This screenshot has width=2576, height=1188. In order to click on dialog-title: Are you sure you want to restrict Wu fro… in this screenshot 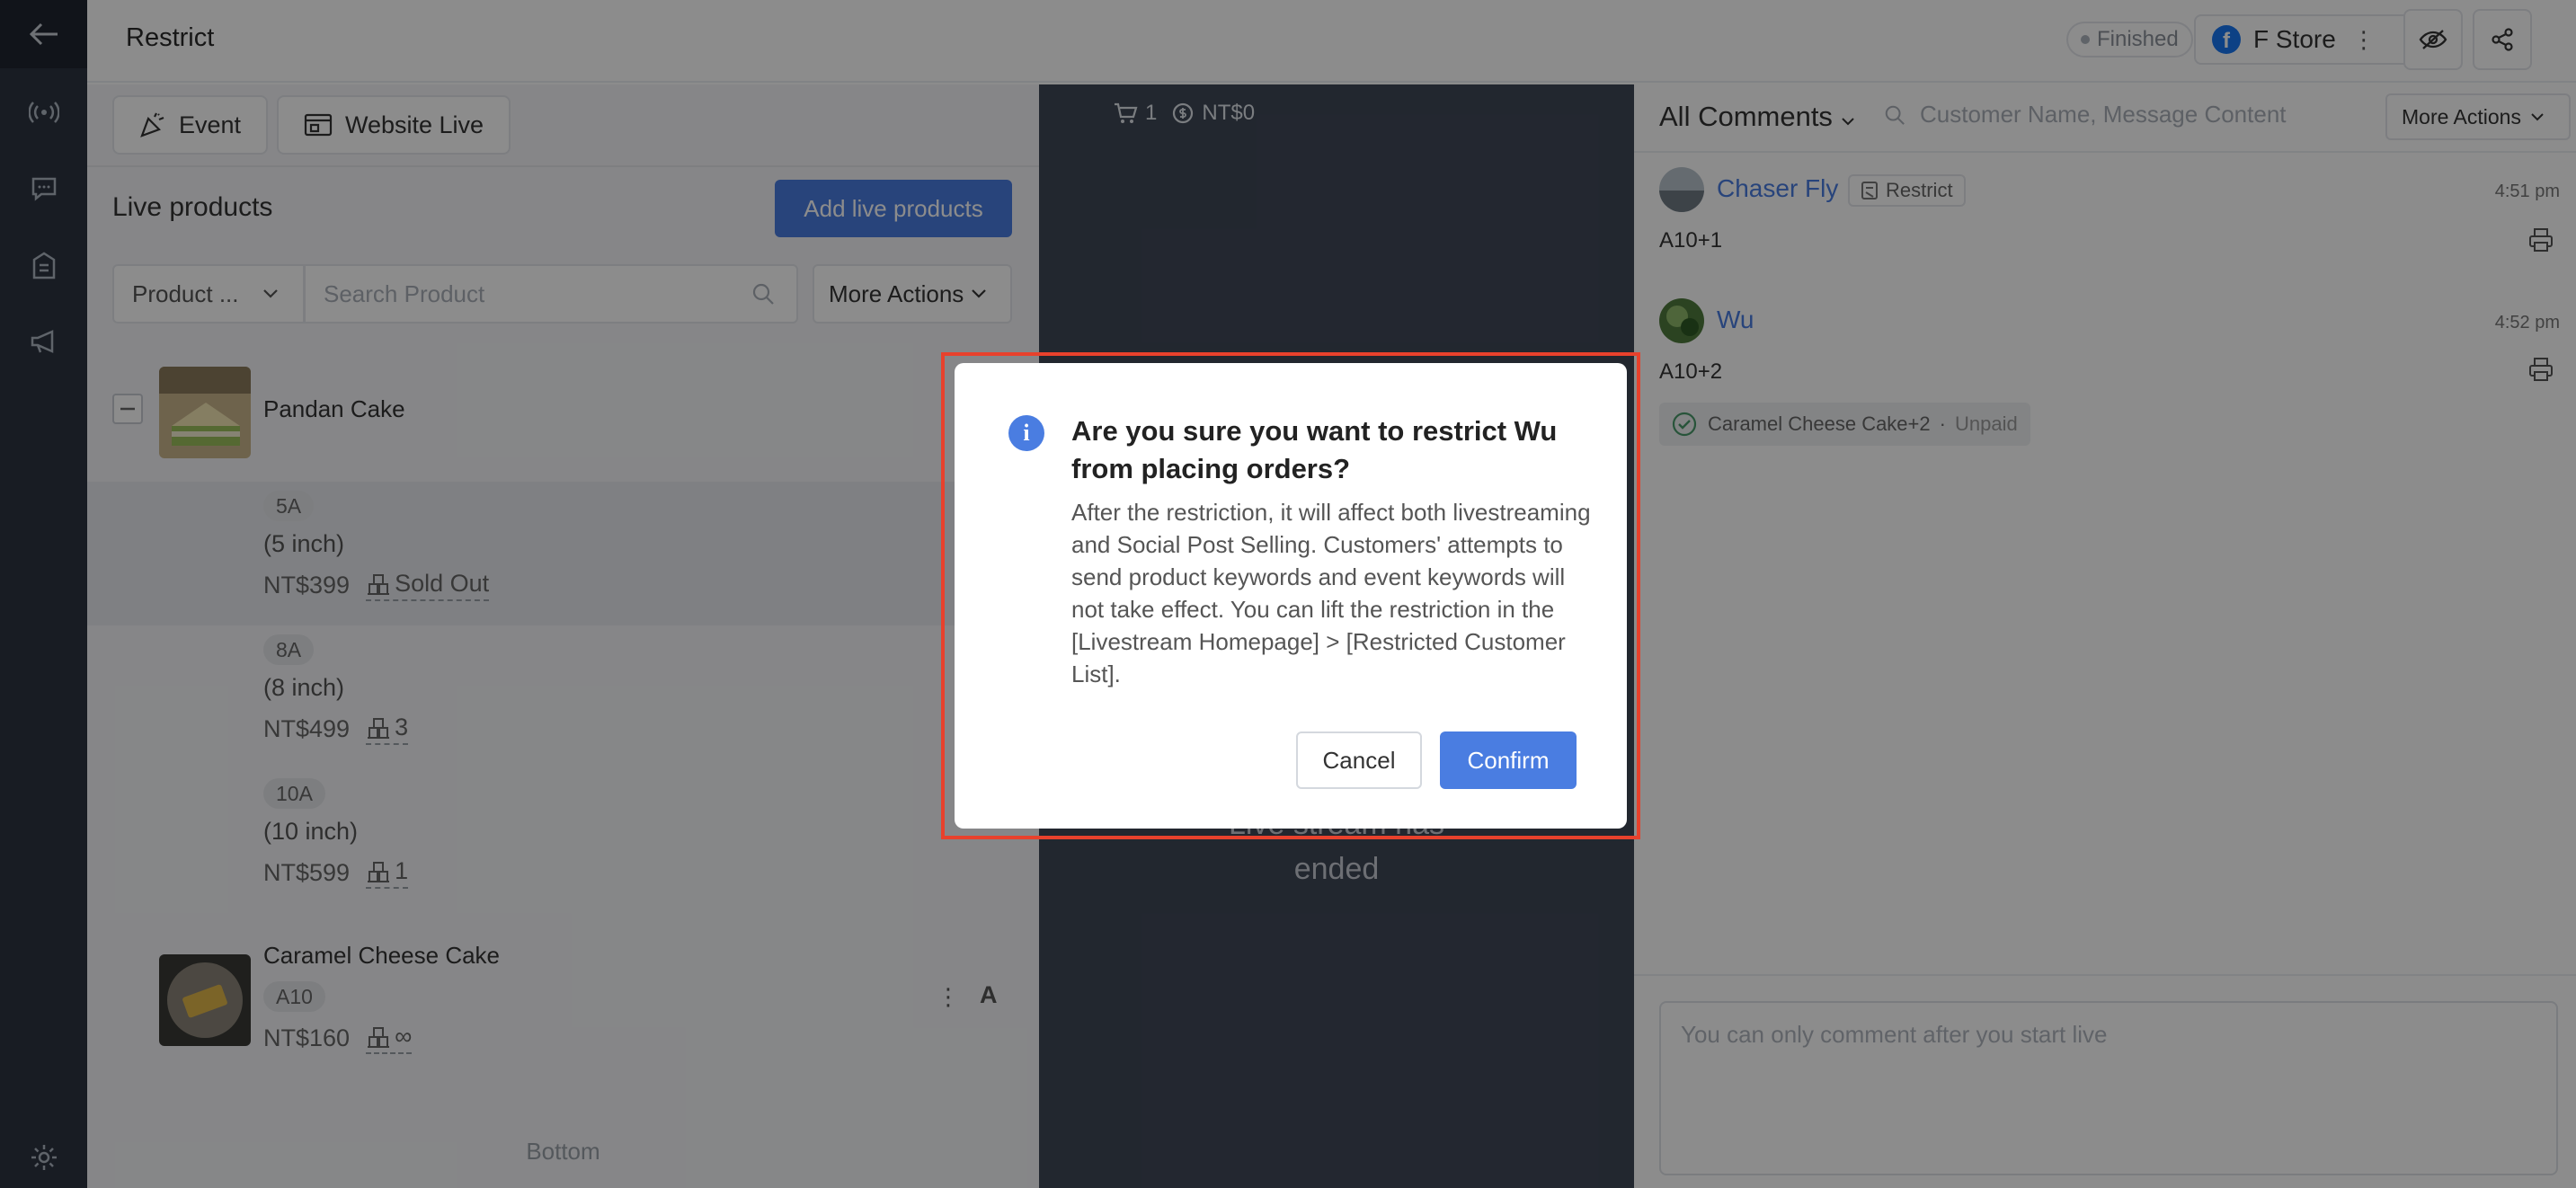, I will do `click(1314, 450)`.